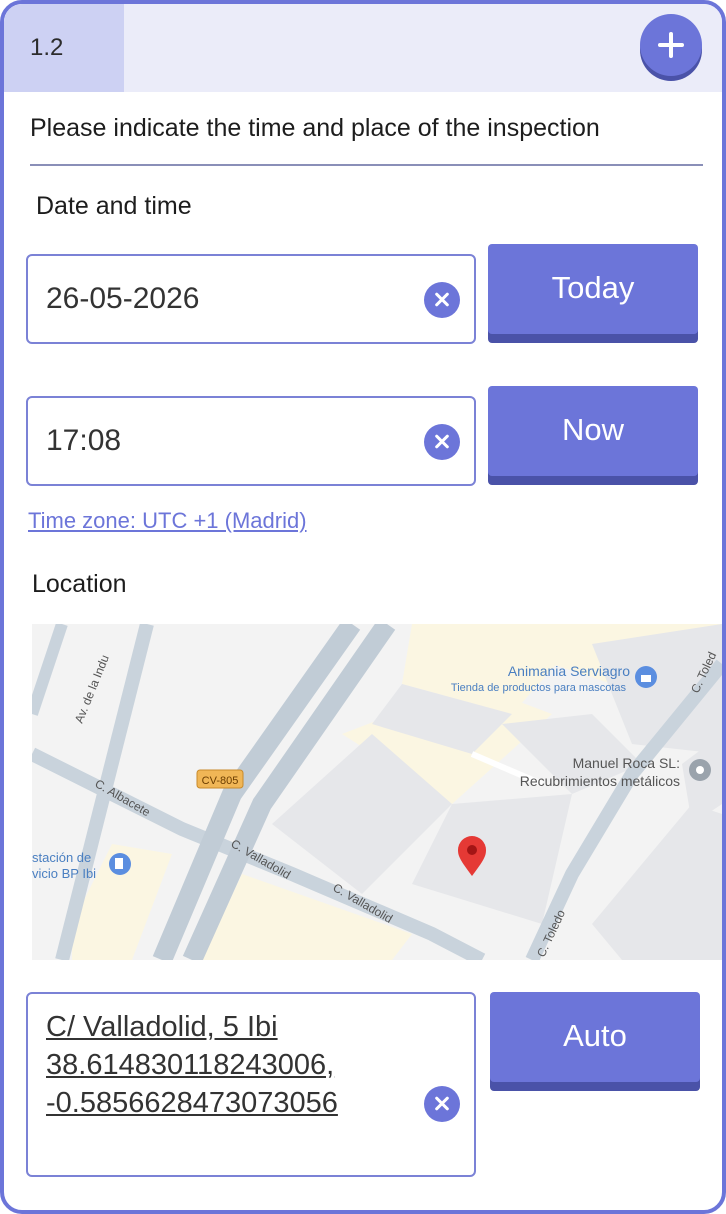 Image resolution: width=726 pixels, height=1214 pixels. I want to click on clear-time-icon, so click(442, 442).